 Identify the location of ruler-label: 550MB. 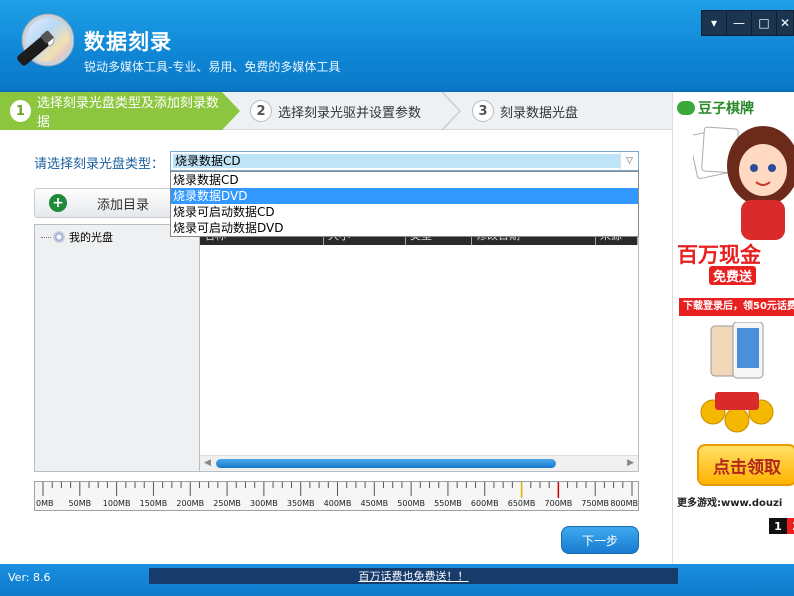
(448, 503).